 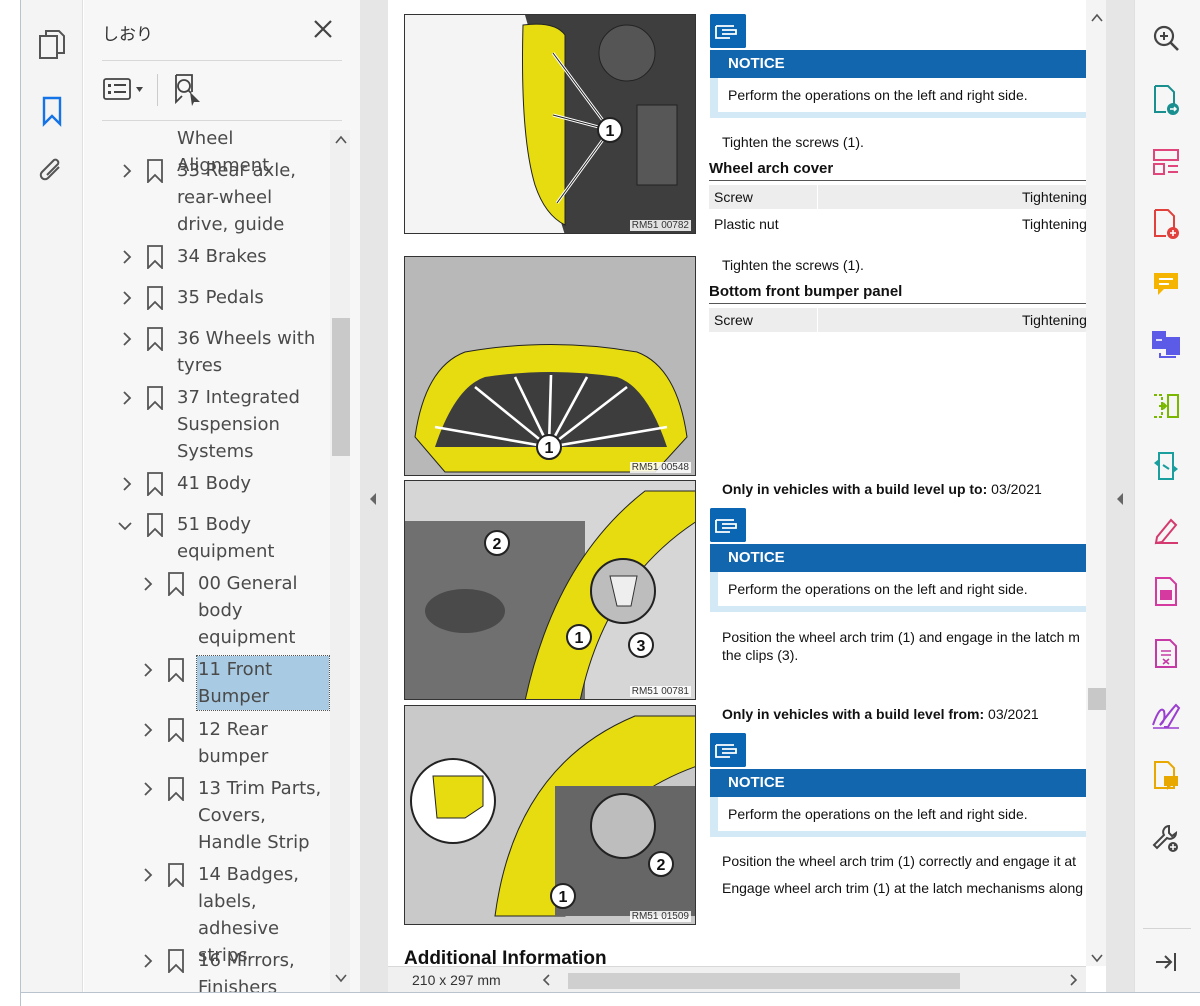 I want to click on chevron-down-icon, so click(x=125, y=526).